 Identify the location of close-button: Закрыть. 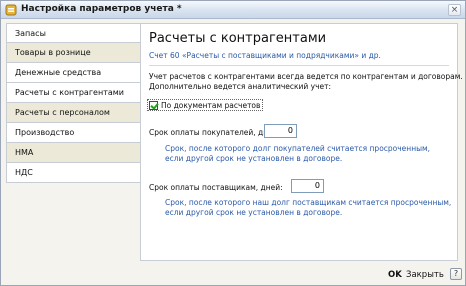
(425, 275).